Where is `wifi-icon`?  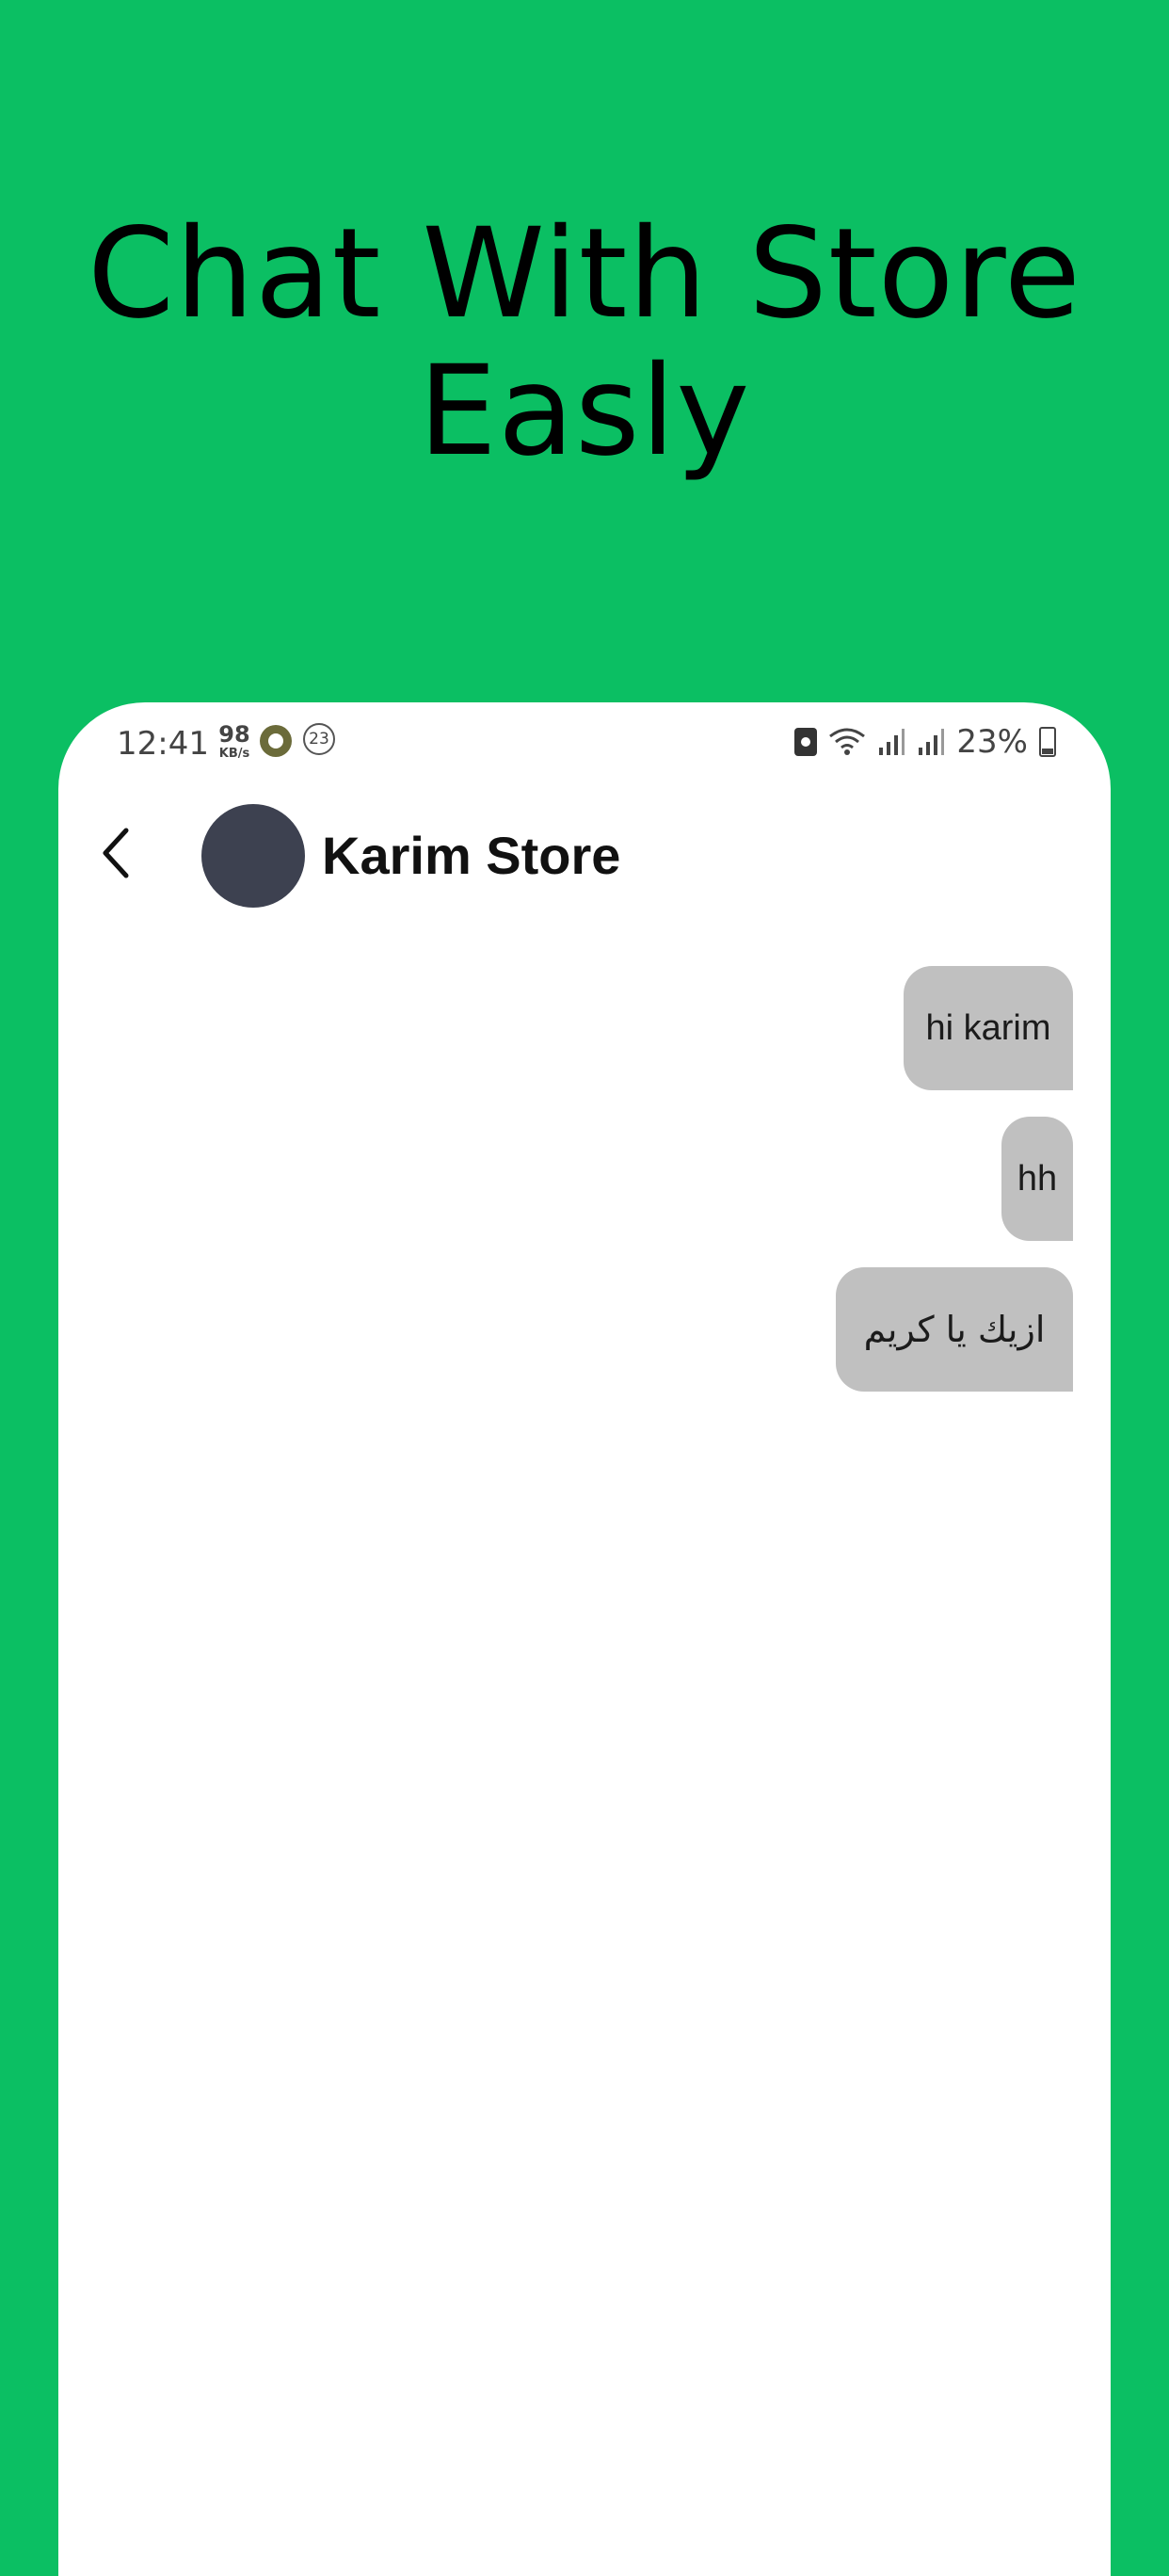
wifi-icon is located at coordinates (847, 741).